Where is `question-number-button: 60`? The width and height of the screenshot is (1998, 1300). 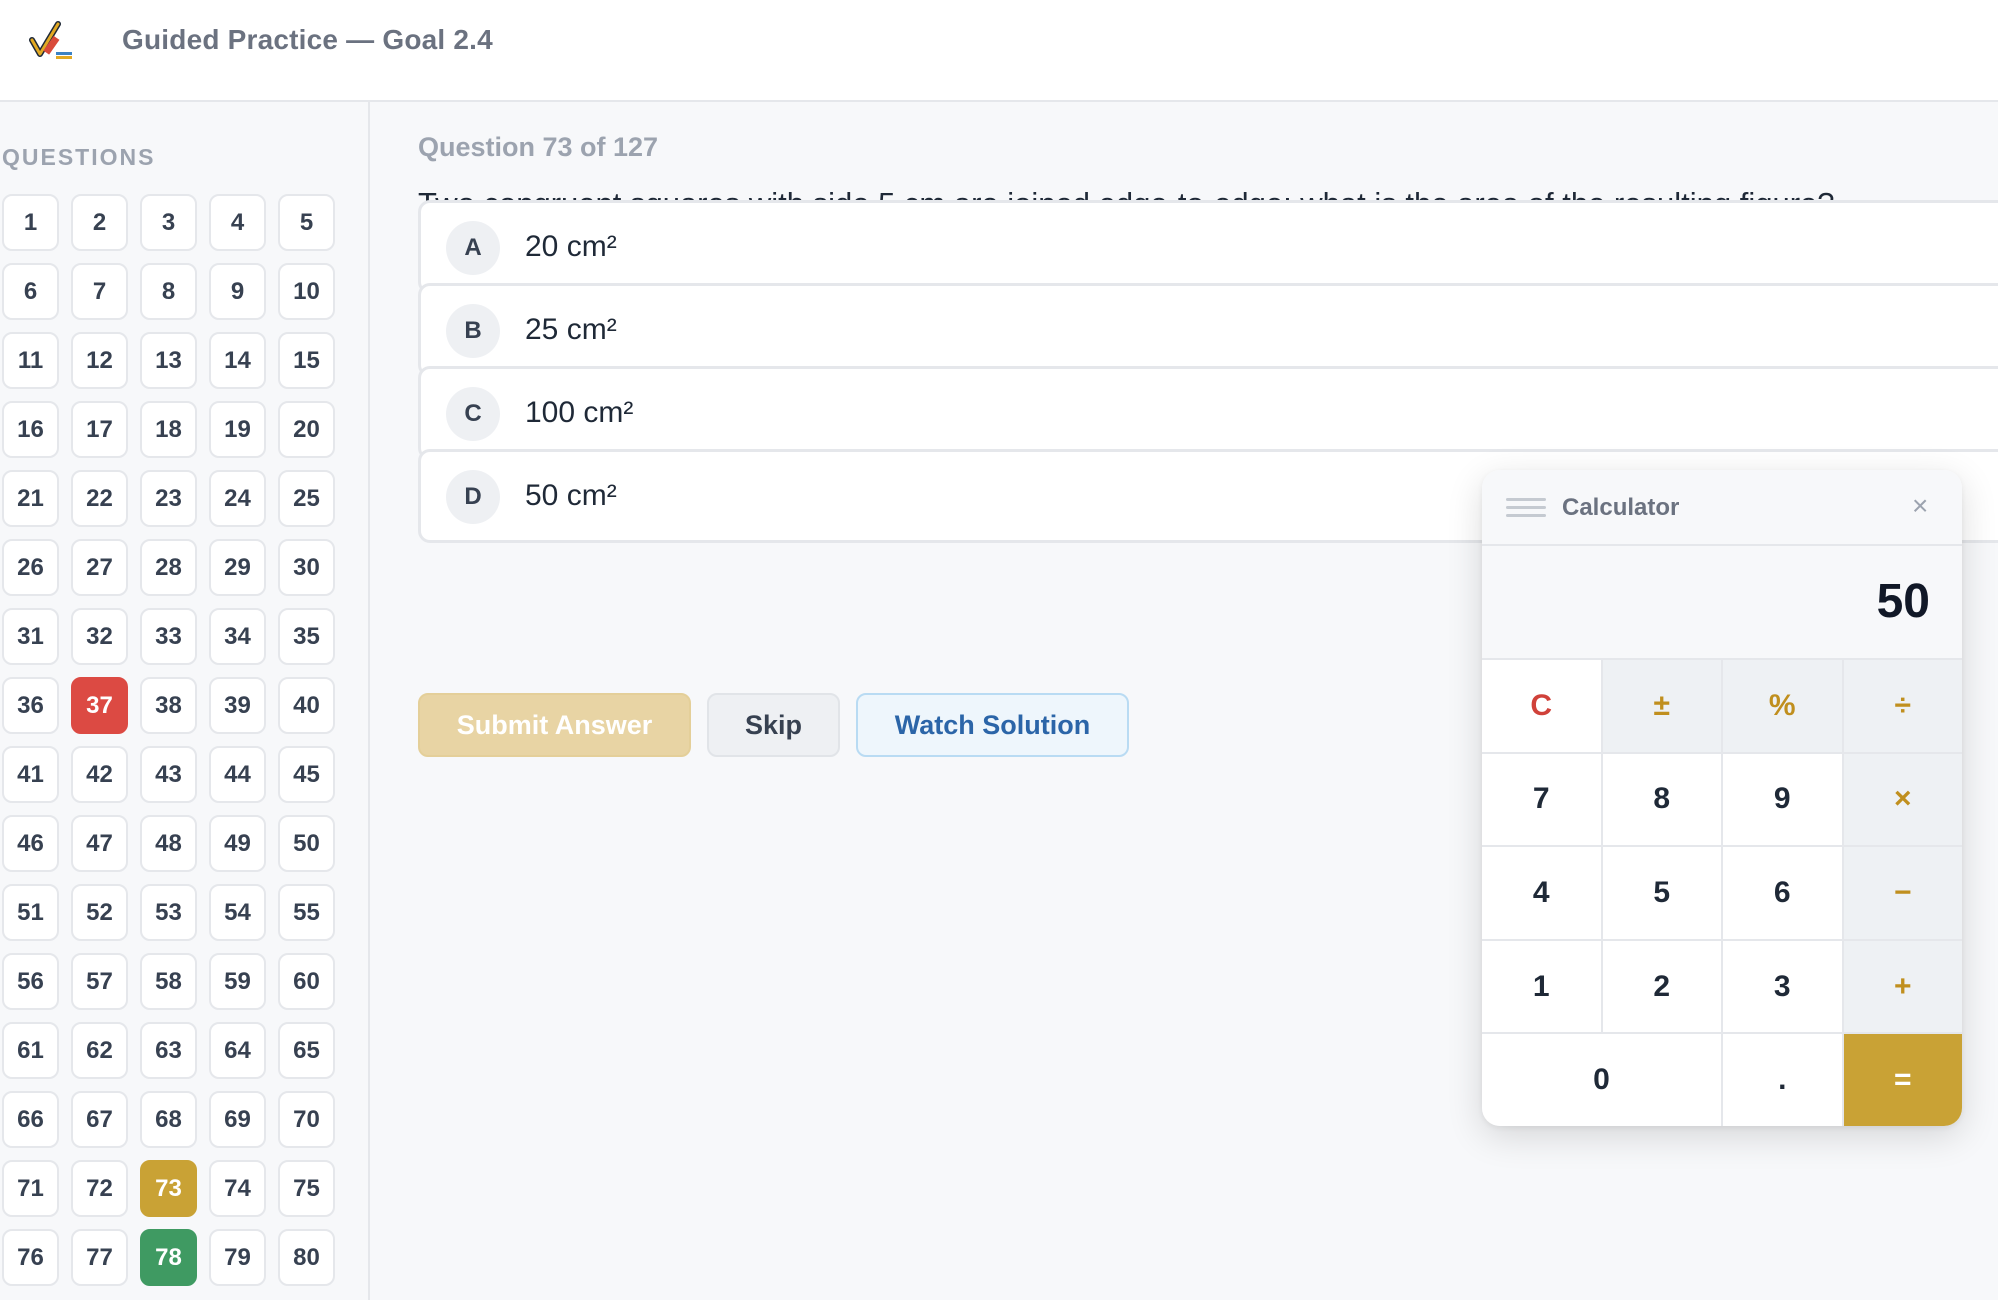 question-number-button: 60 is located at coordinates (306, 981).